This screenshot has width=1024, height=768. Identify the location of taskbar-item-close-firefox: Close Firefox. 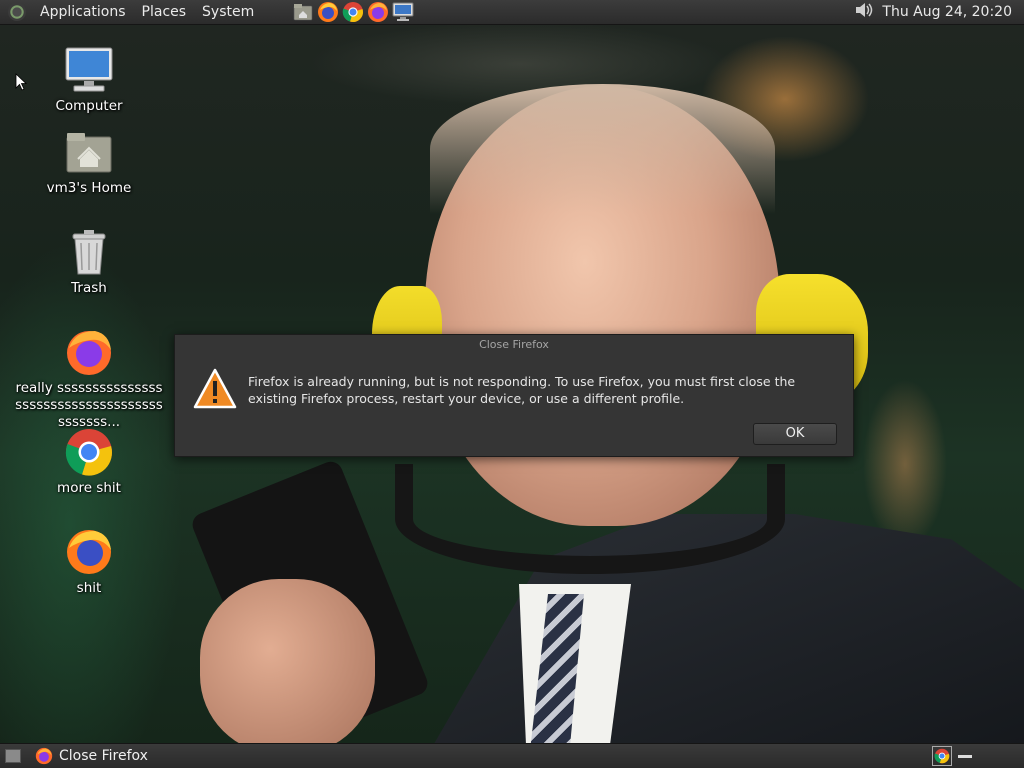
(91, 756).